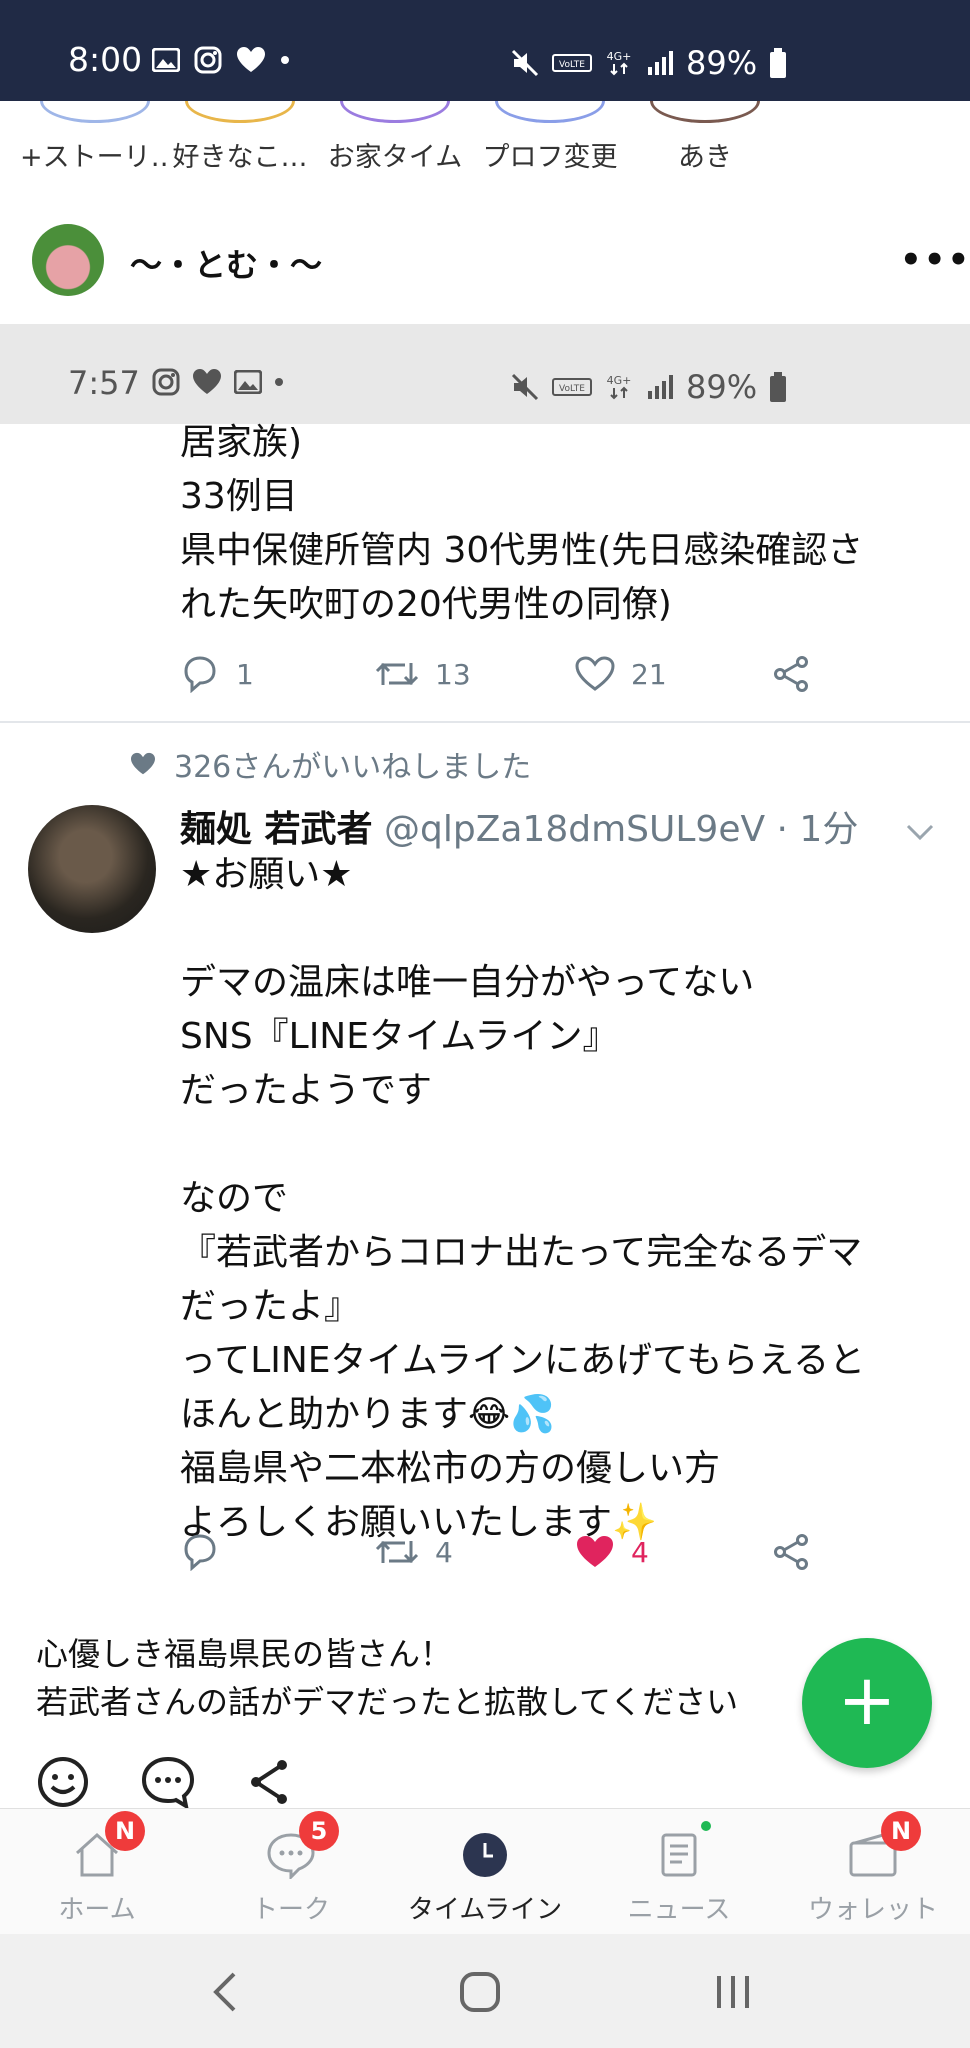 The image size is (970, 2048). What do you see at coordinates (595, 1551) in the screenshot?
I see `heart-filled-icon` at bounding box center [595, 1551].